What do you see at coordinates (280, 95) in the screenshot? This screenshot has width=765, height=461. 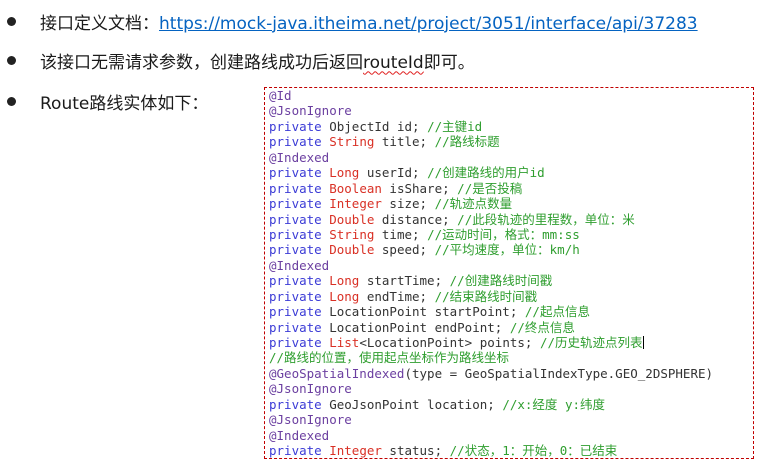 I see `code-token: @Id` at bounding box center [280, 95].